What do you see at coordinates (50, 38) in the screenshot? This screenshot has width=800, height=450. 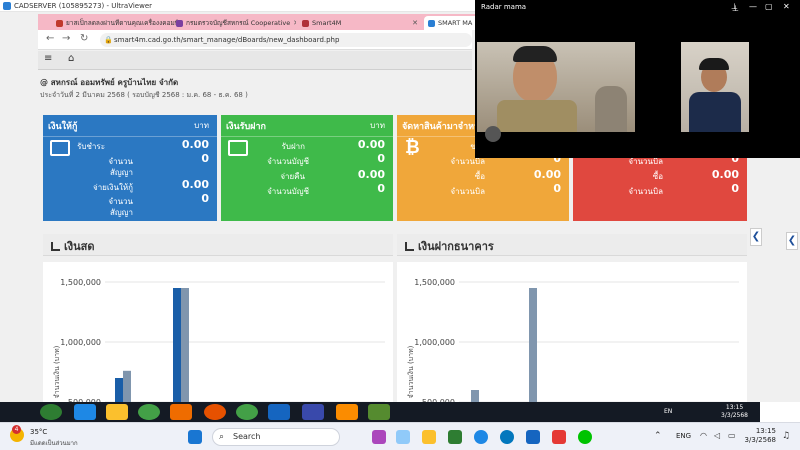 I see `back-arrow-icon: ←` at bounding box center [50, 38].